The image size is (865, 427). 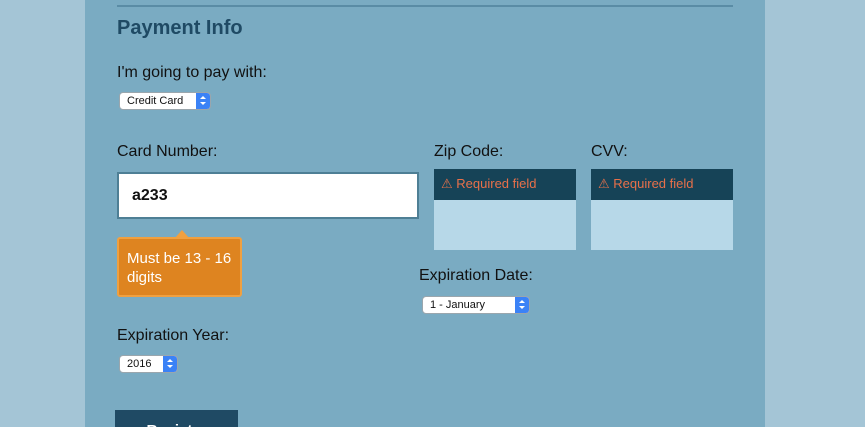 I want to click on card-number-label: Card Number:, so click(x=167, y=151).